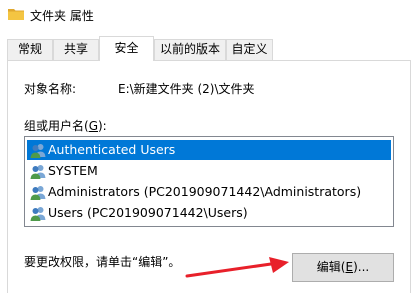 The image size is (416, 293). I want to click on window-title: 文件夹 属性, so click(62, 16).